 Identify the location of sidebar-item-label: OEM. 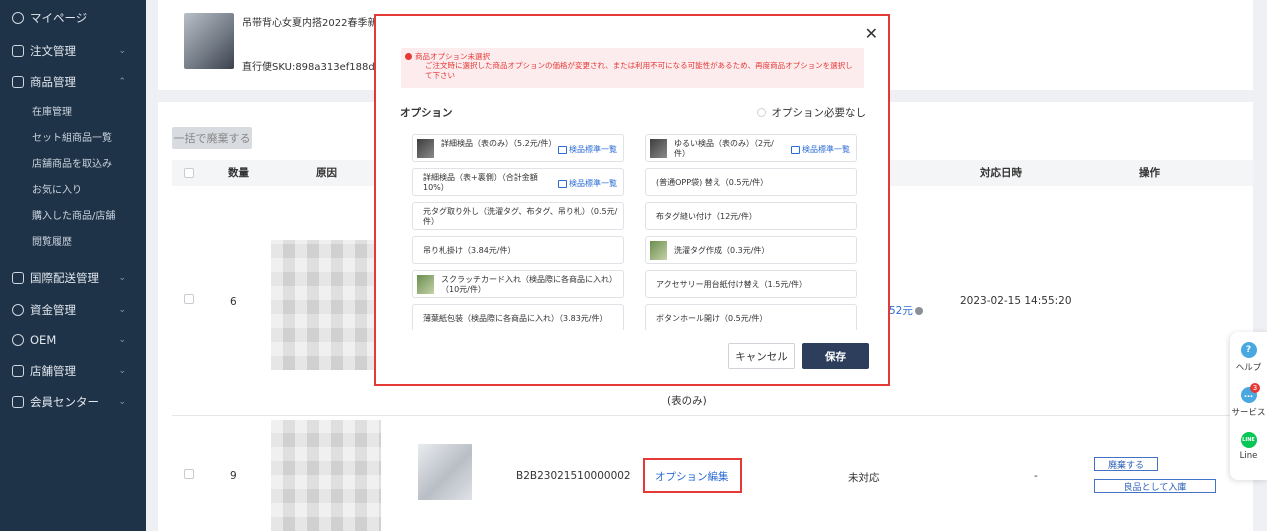
(43, 340).